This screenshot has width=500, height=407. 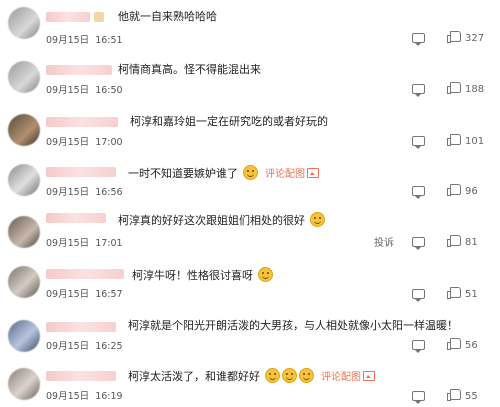 I want to click on comment-time: 16:56, so click(x=109, y=192).